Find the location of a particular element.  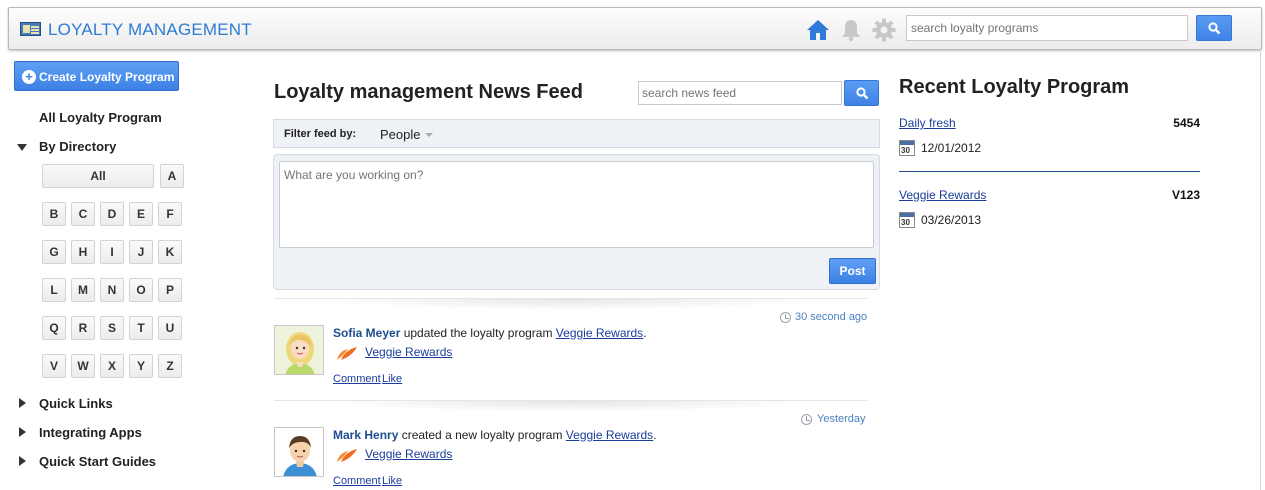

letter-filter-h: H is located at coordinates (83, 252).